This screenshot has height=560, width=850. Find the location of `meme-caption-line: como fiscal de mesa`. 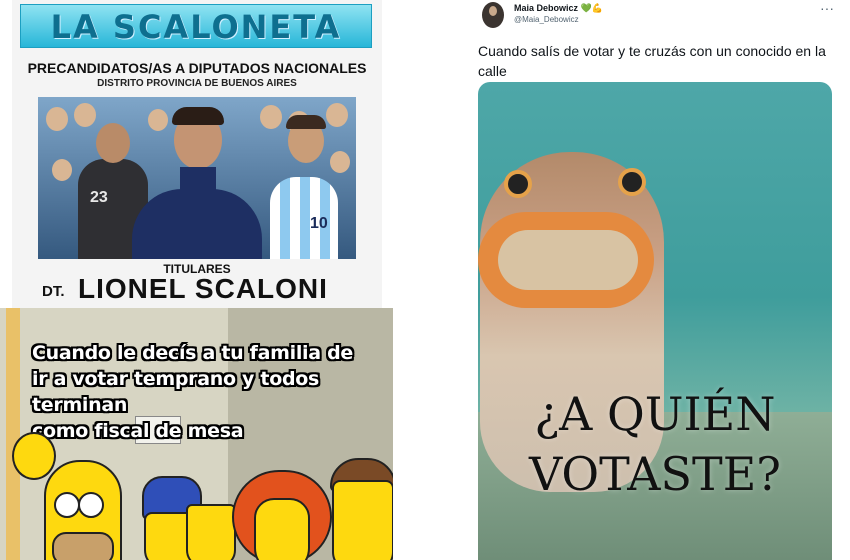

meme-caption-line: como fiscal de mesa is located at coordinates (138, 431).